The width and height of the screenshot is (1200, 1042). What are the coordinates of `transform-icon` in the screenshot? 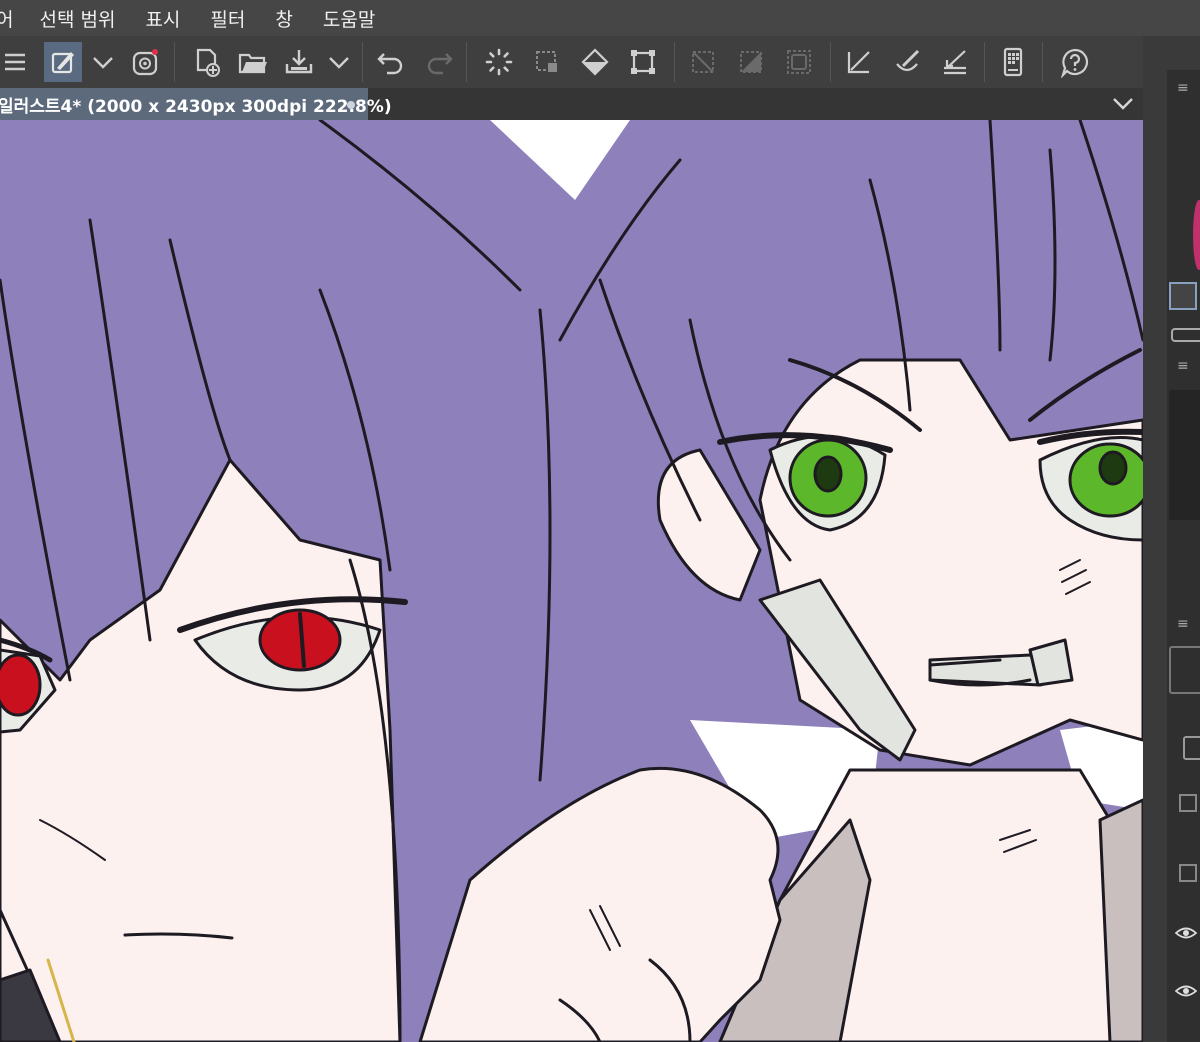 It's located at (643, 62).